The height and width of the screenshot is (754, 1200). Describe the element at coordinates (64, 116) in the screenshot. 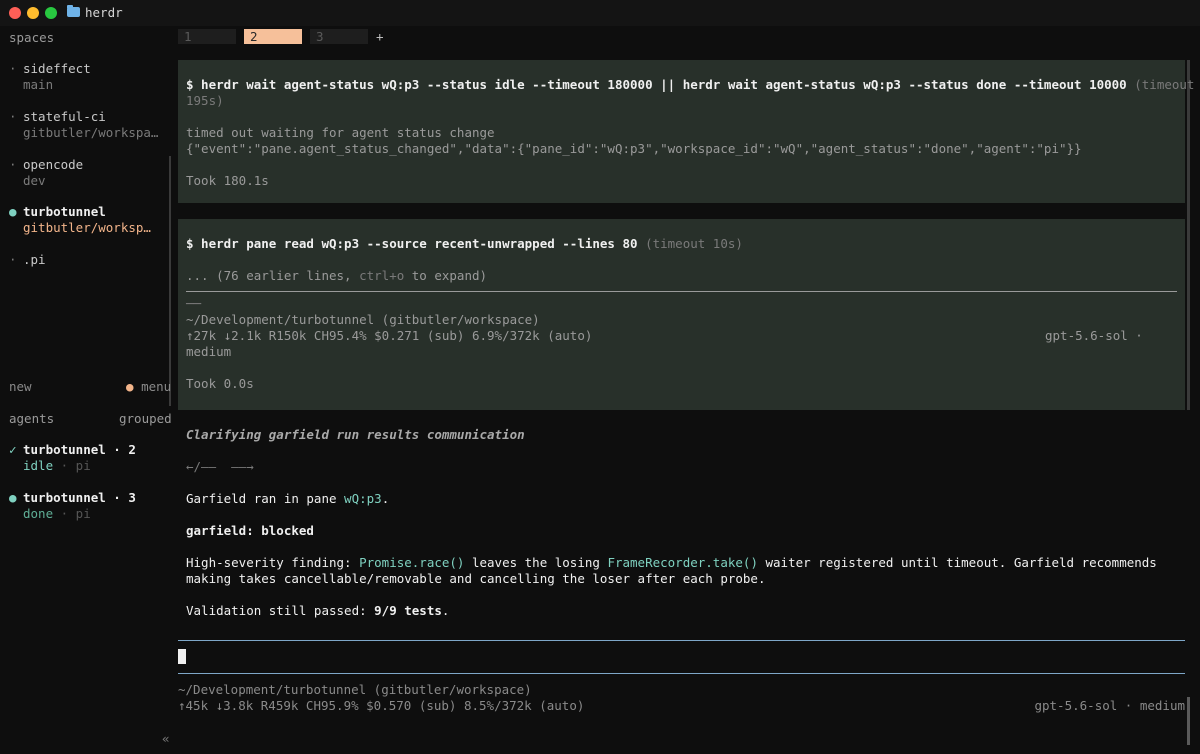

I see `space-name: stateful-ci` at that location.